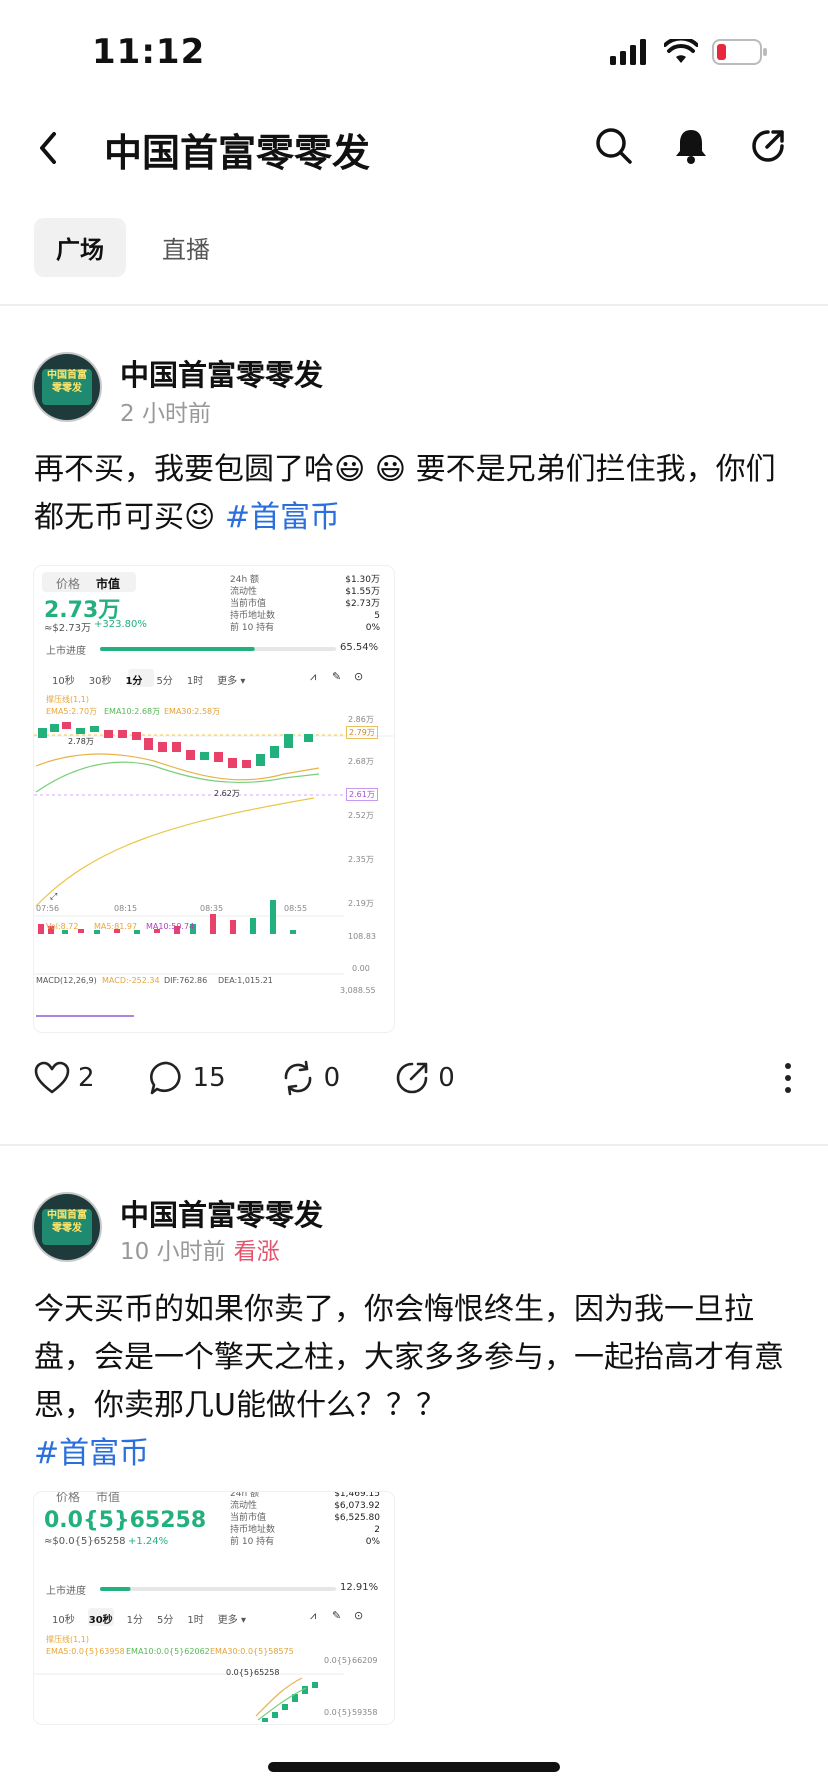  I want to click on y-label: 2.19万, so click(361, 903).